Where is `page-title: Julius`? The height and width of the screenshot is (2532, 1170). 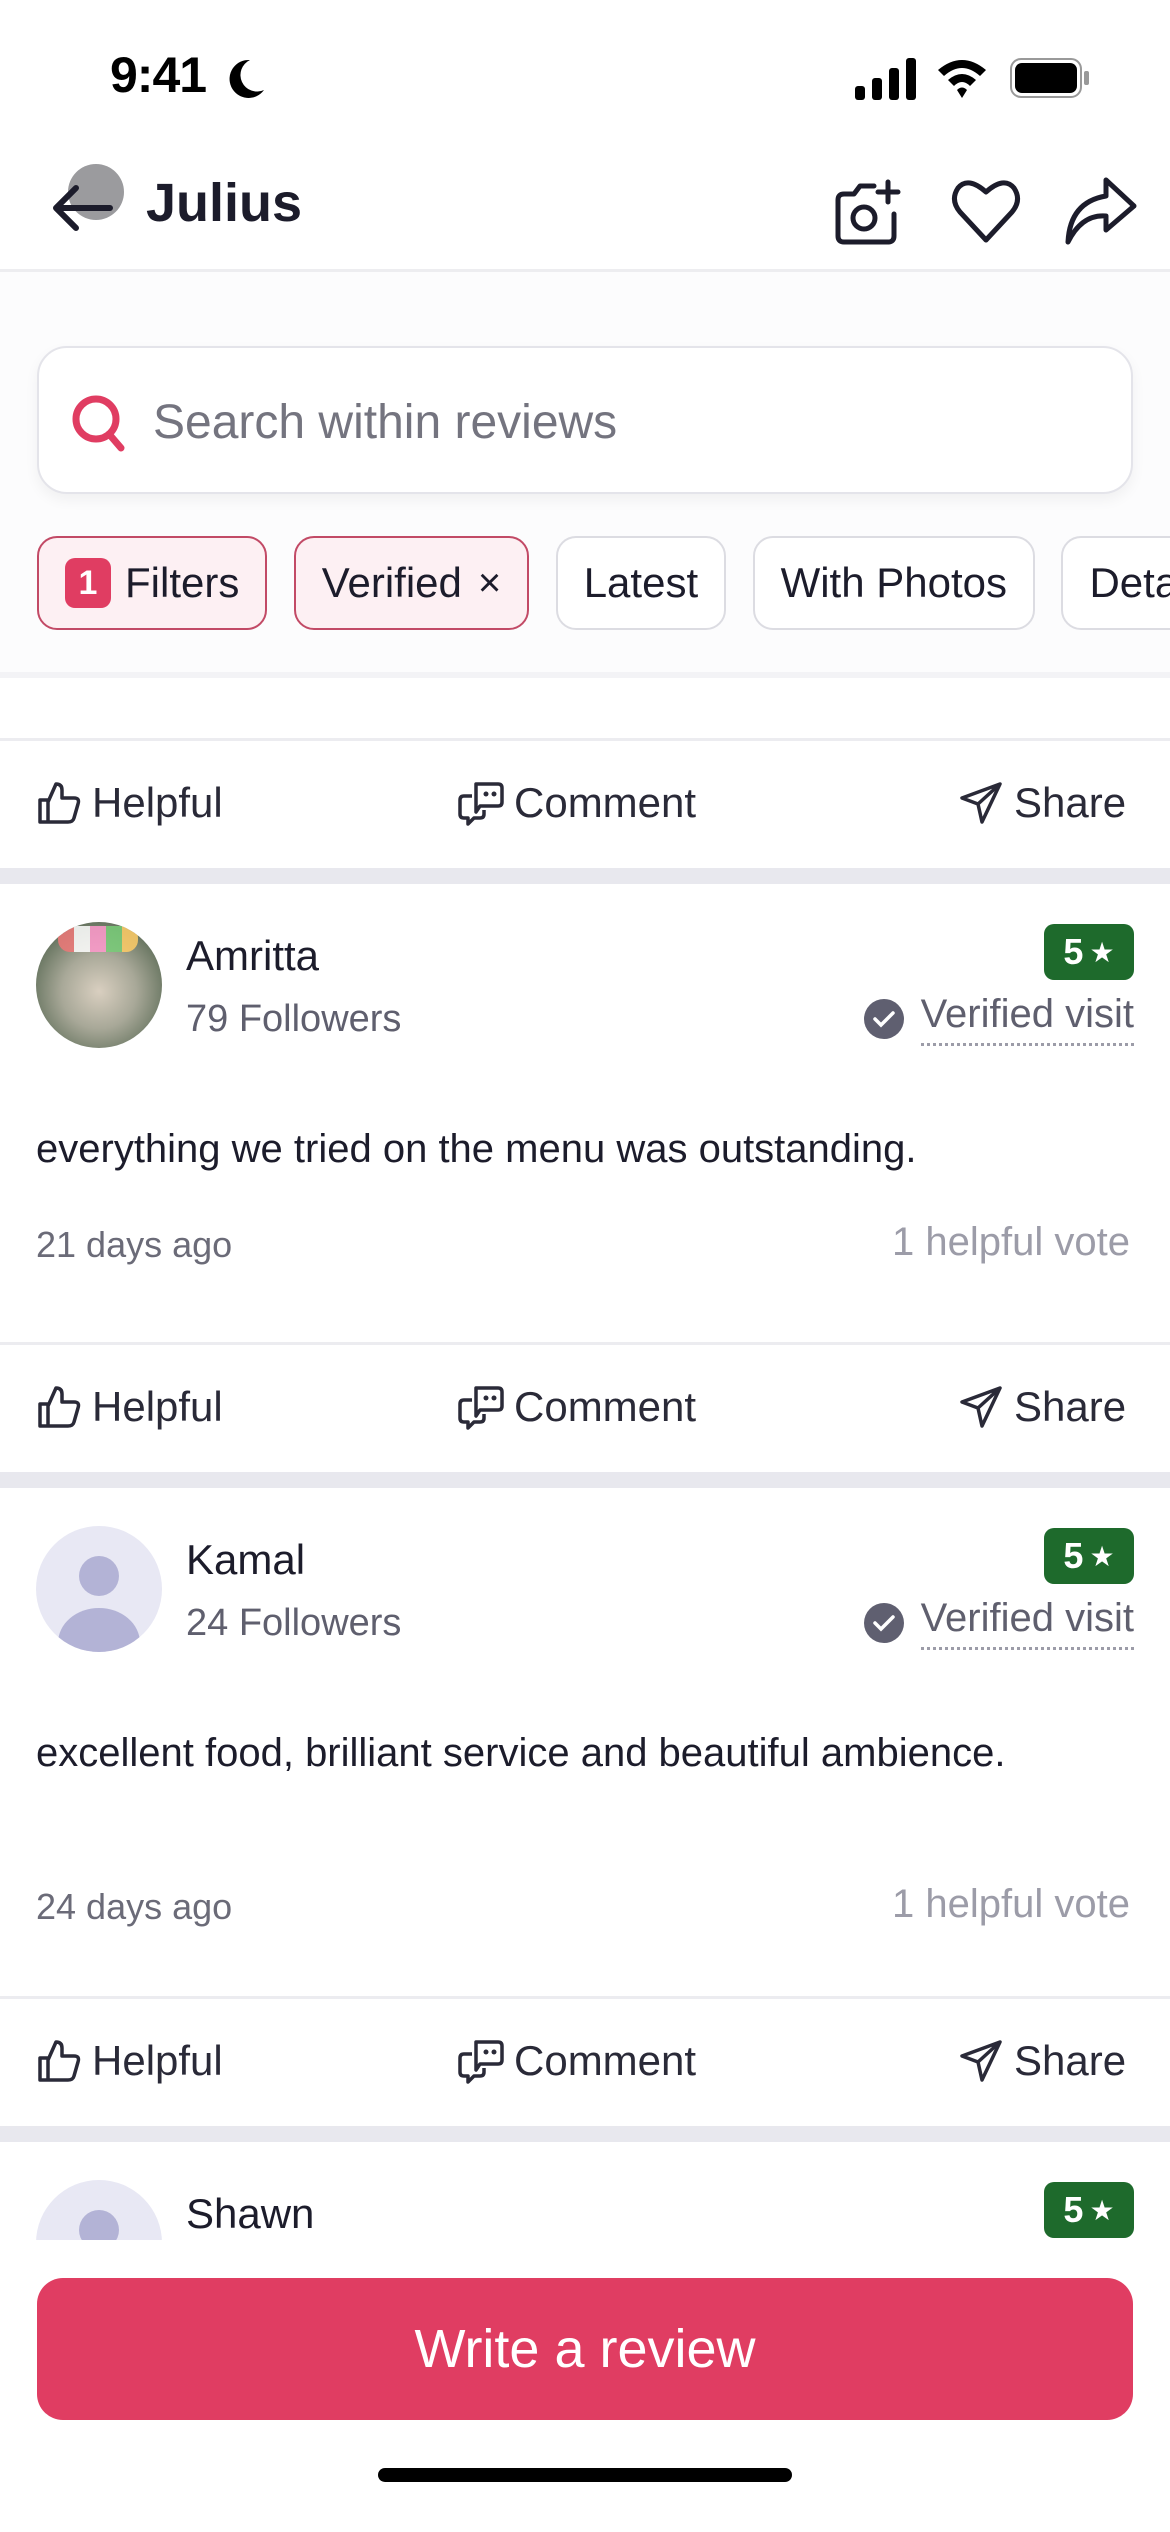 page-title: Julius is located at coordinates (224, 203).